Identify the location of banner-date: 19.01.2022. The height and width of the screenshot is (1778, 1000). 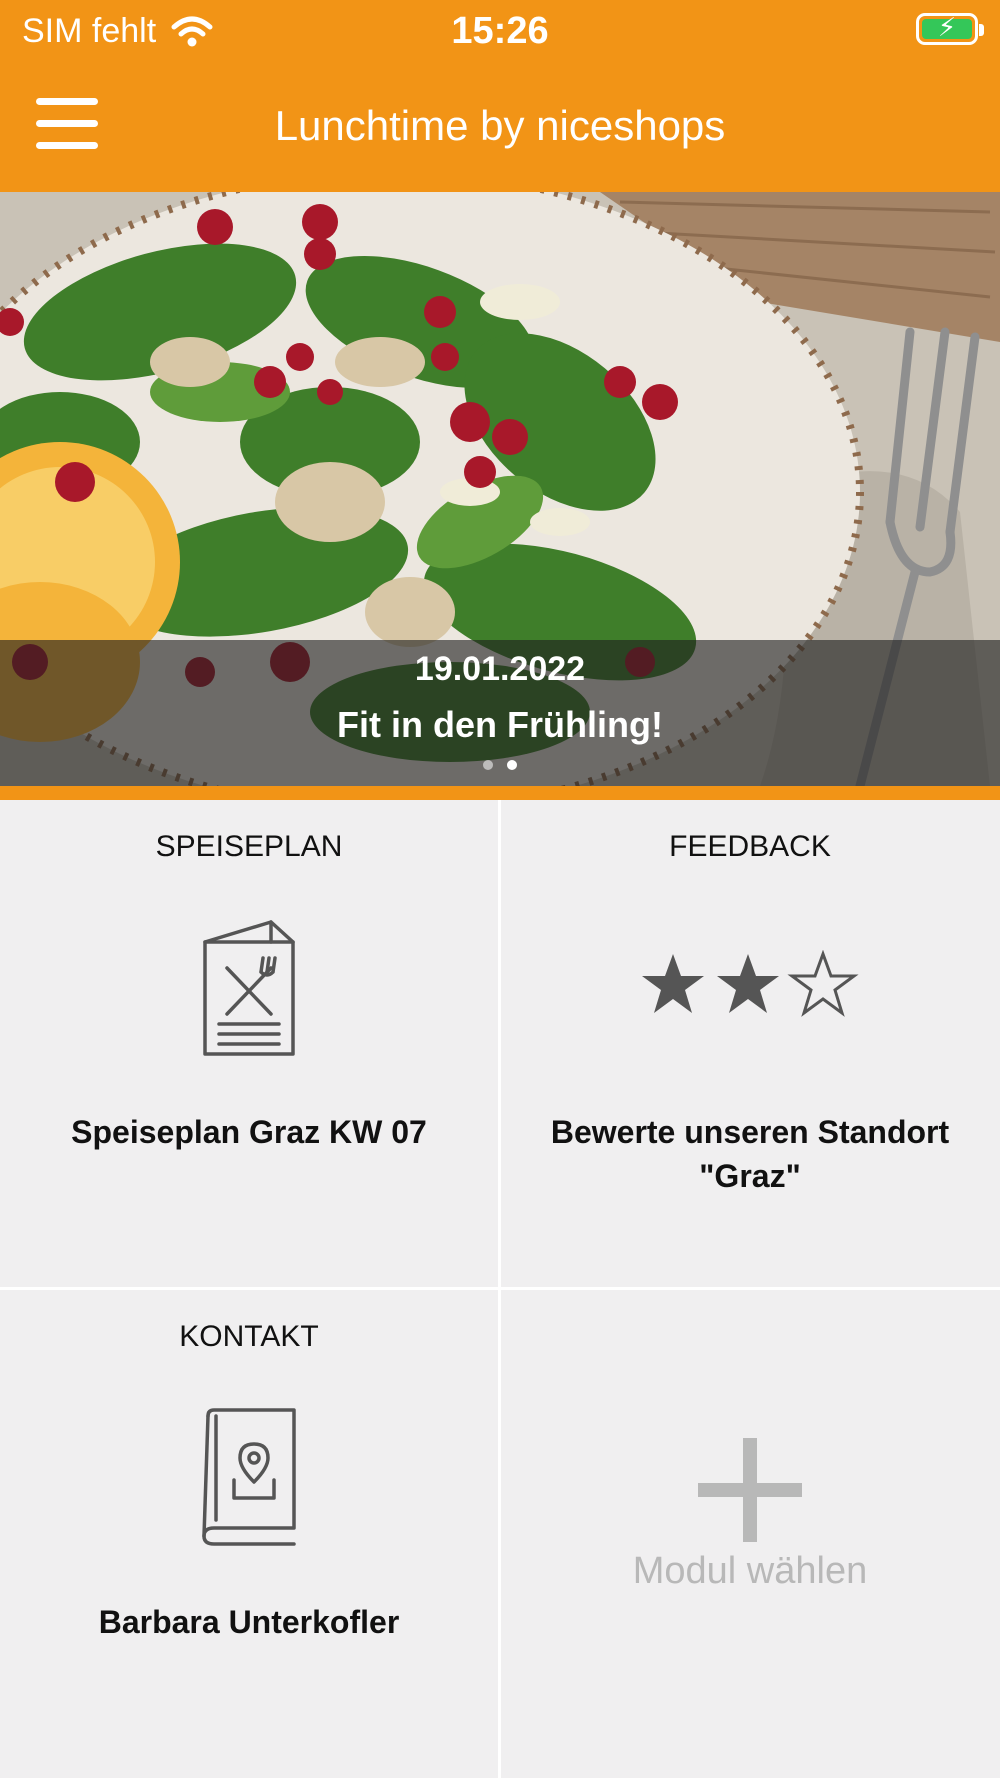
(500, 669).